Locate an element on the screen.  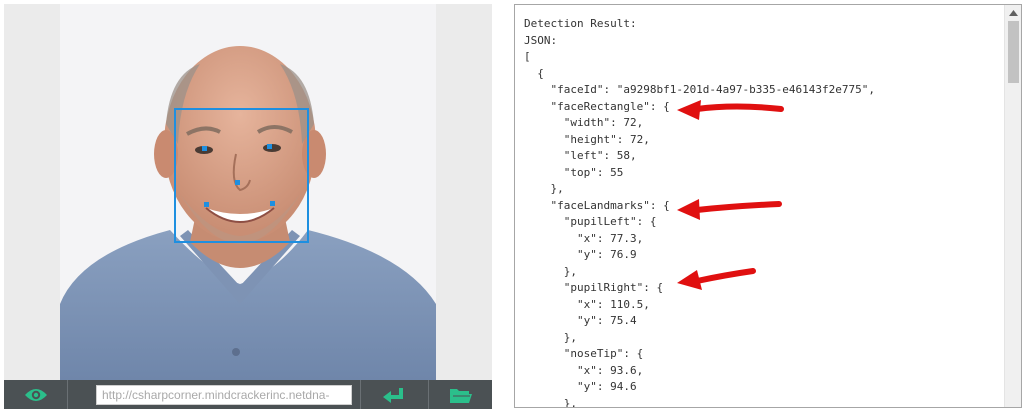
eye-icon is located at coordinates (35, 394).